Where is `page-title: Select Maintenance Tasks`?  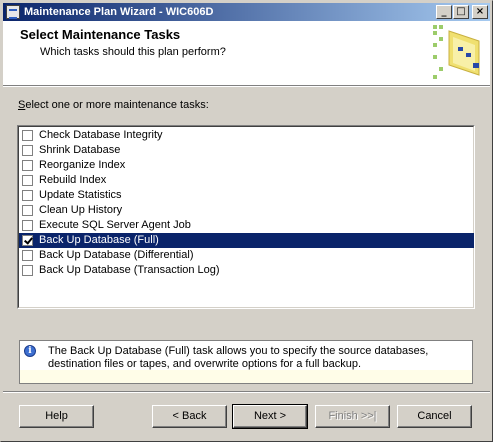 page-title: Select Maintenance Tasks is located at coordinates (100, 34).